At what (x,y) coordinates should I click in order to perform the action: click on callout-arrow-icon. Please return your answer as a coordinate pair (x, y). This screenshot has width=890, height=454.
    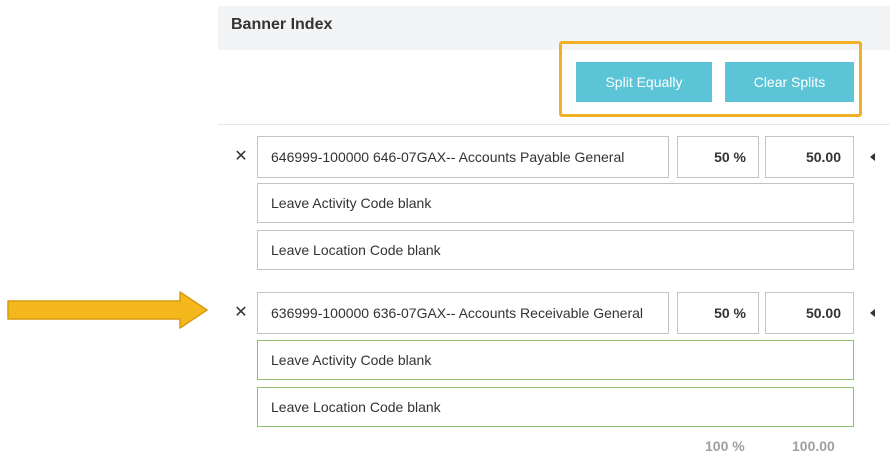
    Looking at the image, I should click on (107, 310).